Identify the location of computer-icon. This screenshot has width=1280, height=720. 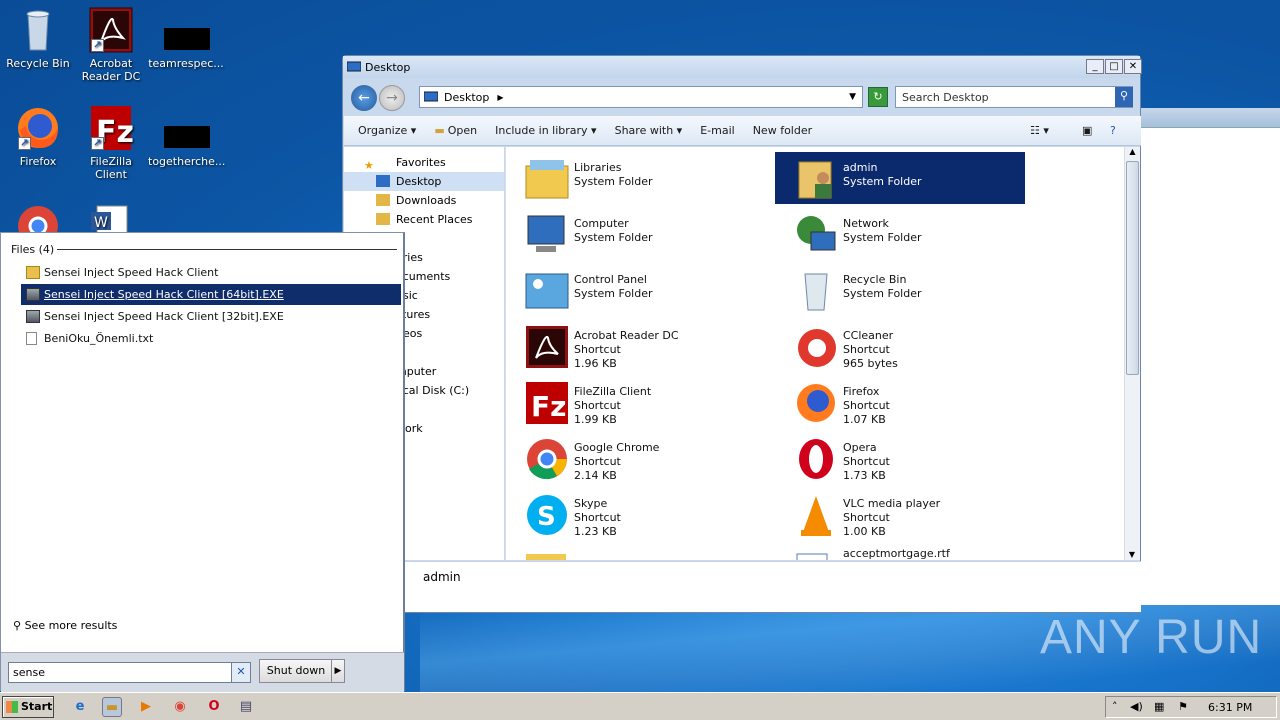
(547, 235).